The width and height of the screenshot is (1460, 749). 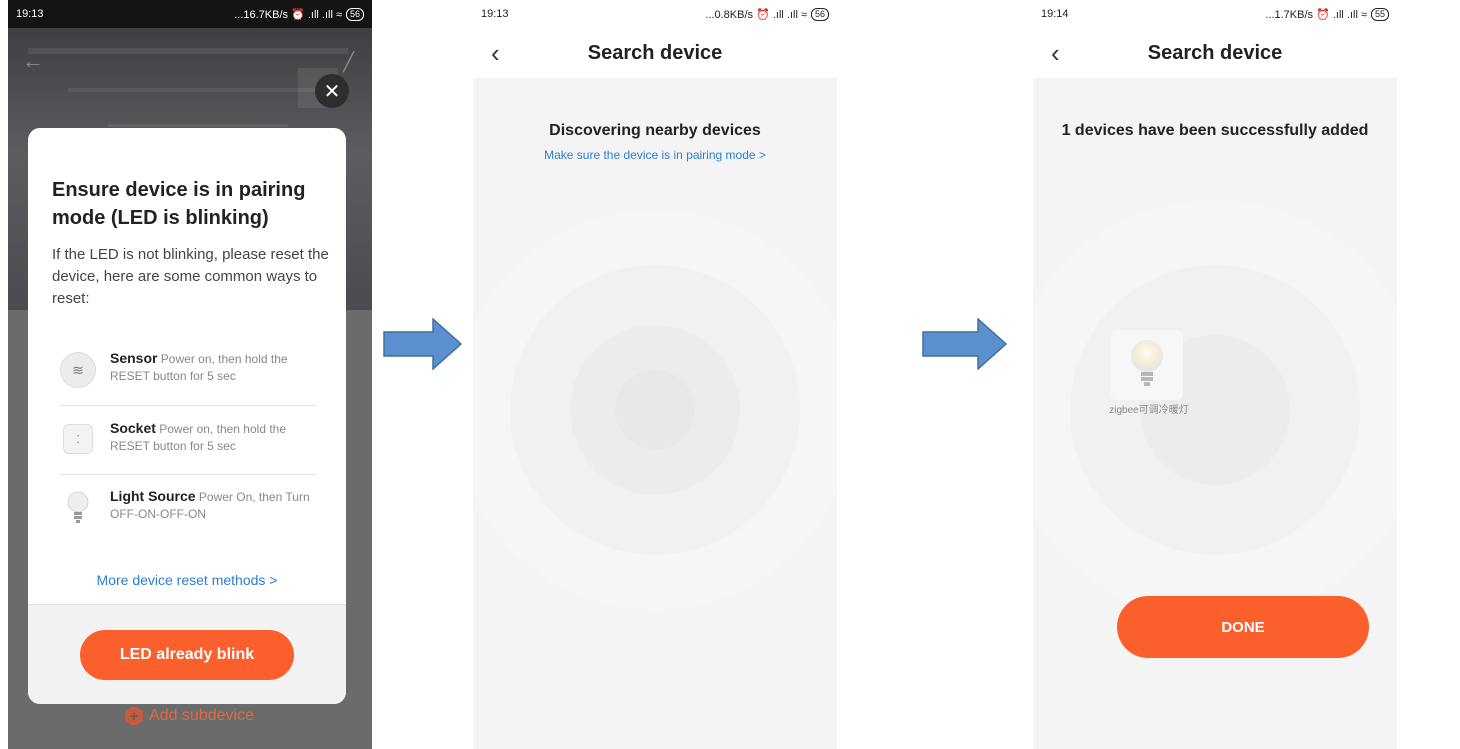 I want to click on reset-method-name: Light Source, so click(x=153, y=496).